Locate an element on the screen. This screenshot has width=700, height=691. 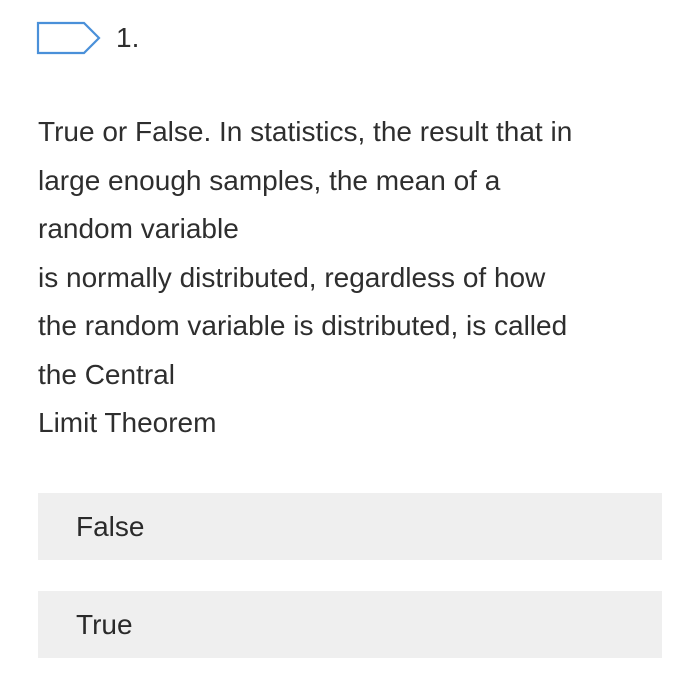
question-text-line: Limit Theorem is located at coordinates (127, 422).